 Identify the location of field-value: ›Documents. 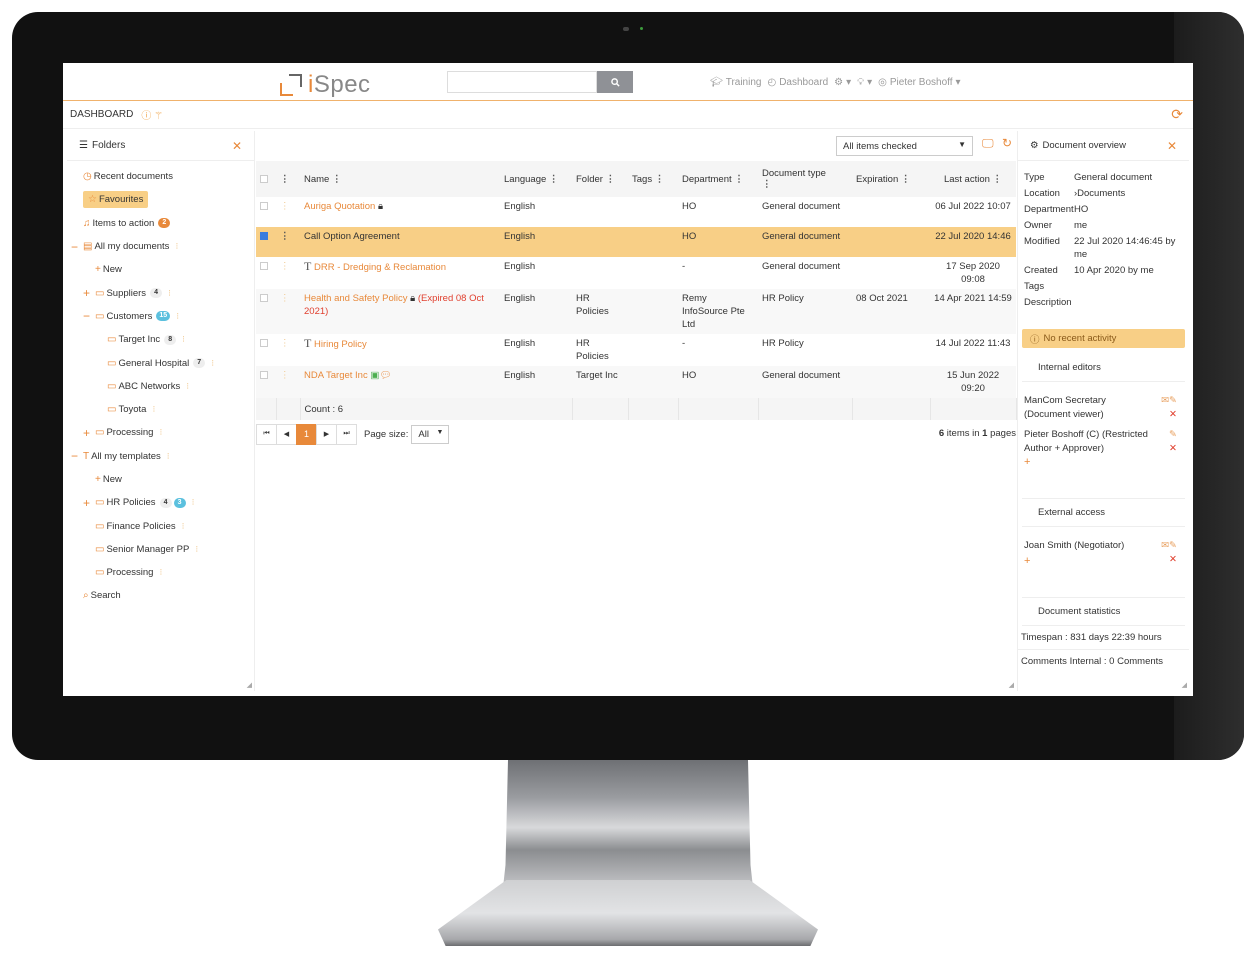
(1099, 193).